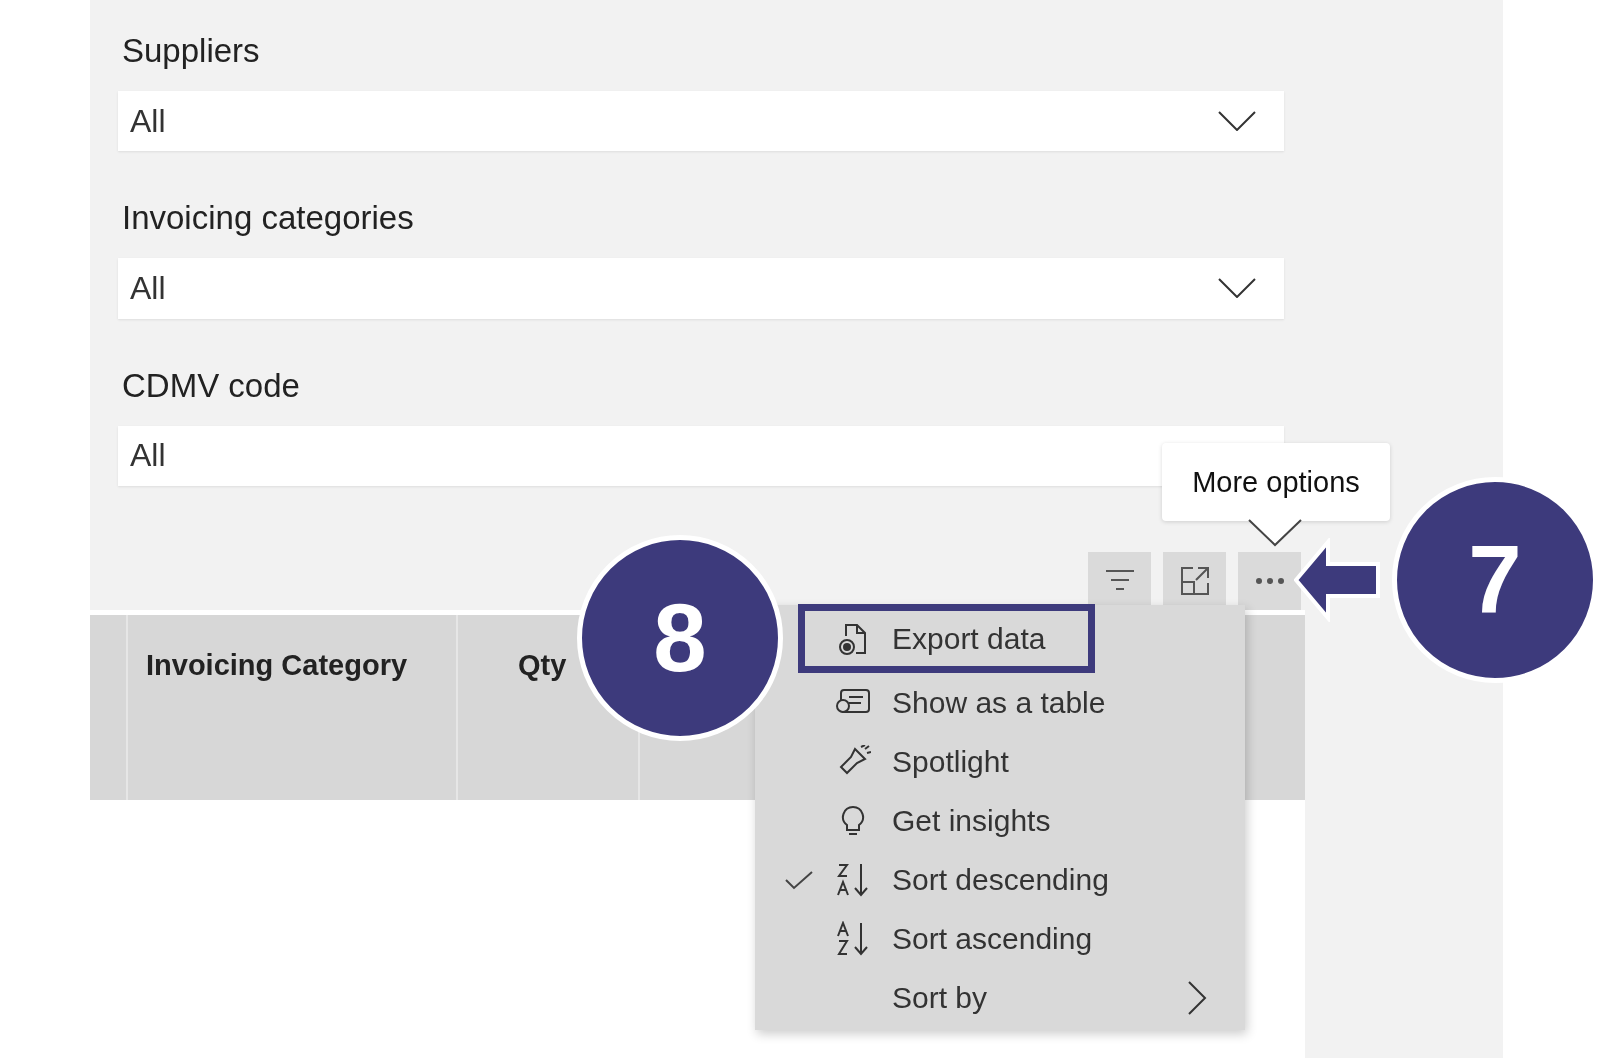 The height and width of the screenshot is (1058, 1600). I want to click on more-options-button, so click(1269, 581).